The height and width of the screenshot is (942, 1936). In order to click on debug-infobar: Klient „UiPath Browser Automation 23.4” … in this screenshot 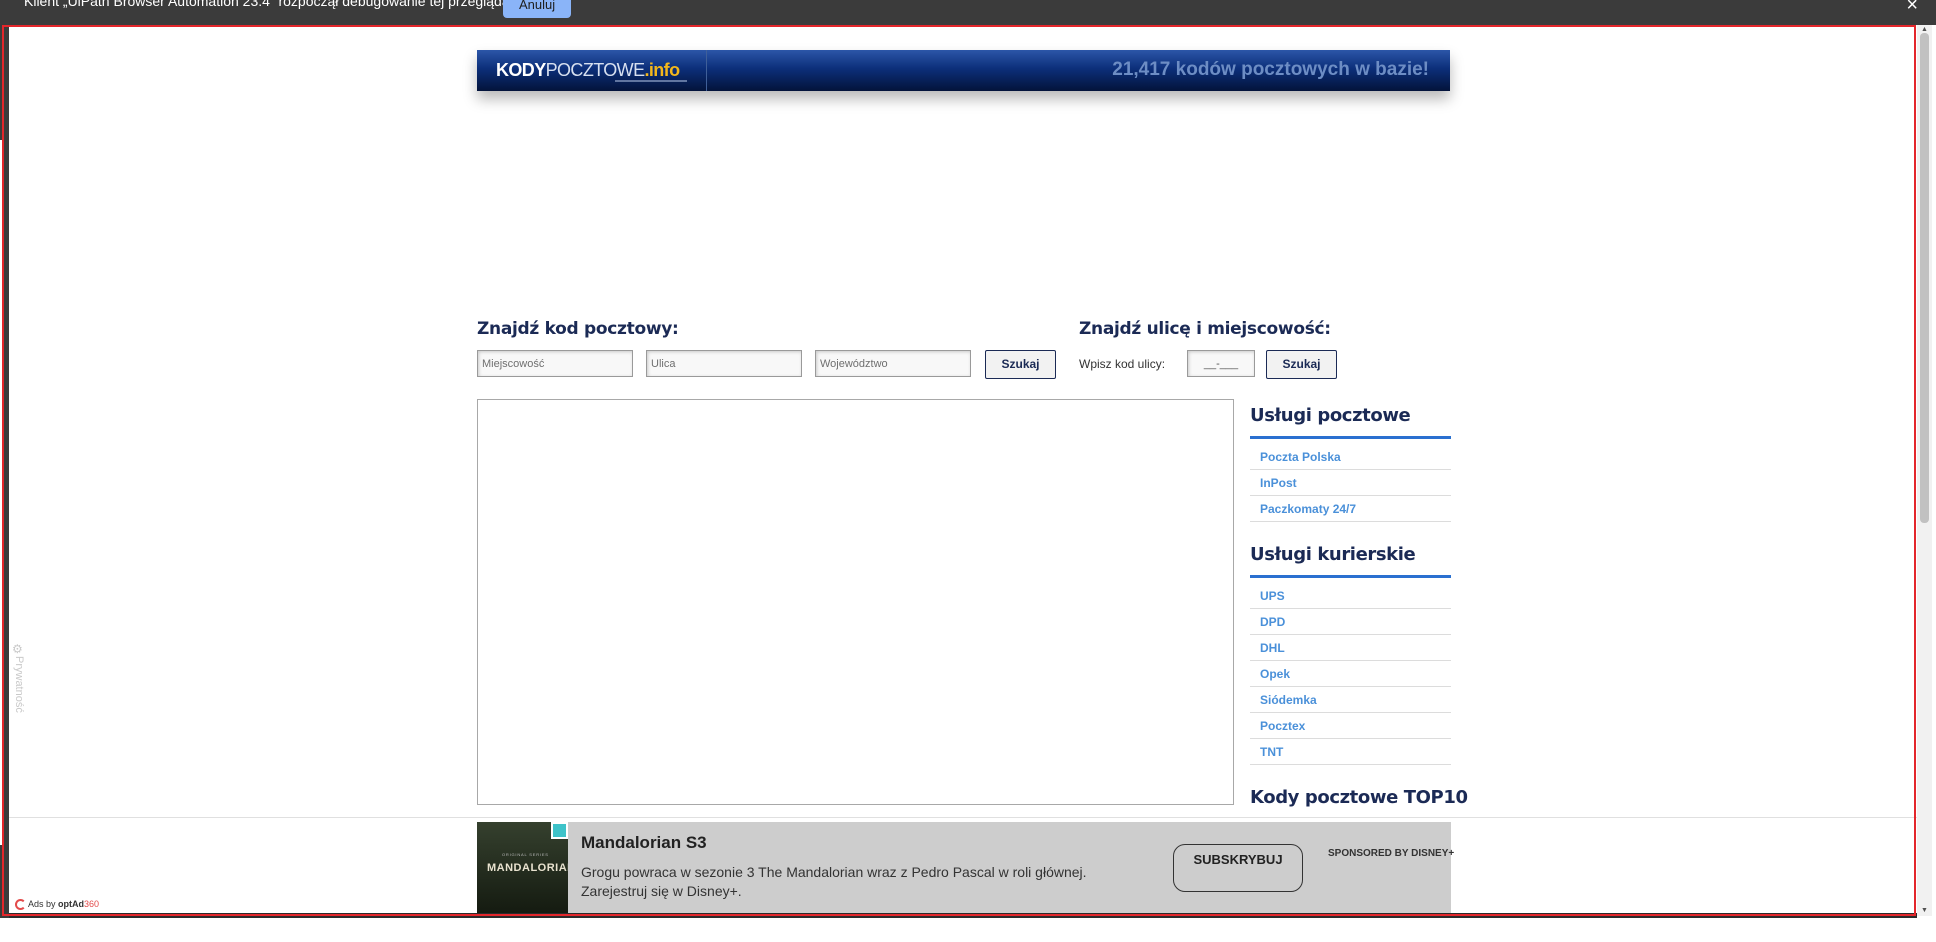, I will do `click(968, 12)`.